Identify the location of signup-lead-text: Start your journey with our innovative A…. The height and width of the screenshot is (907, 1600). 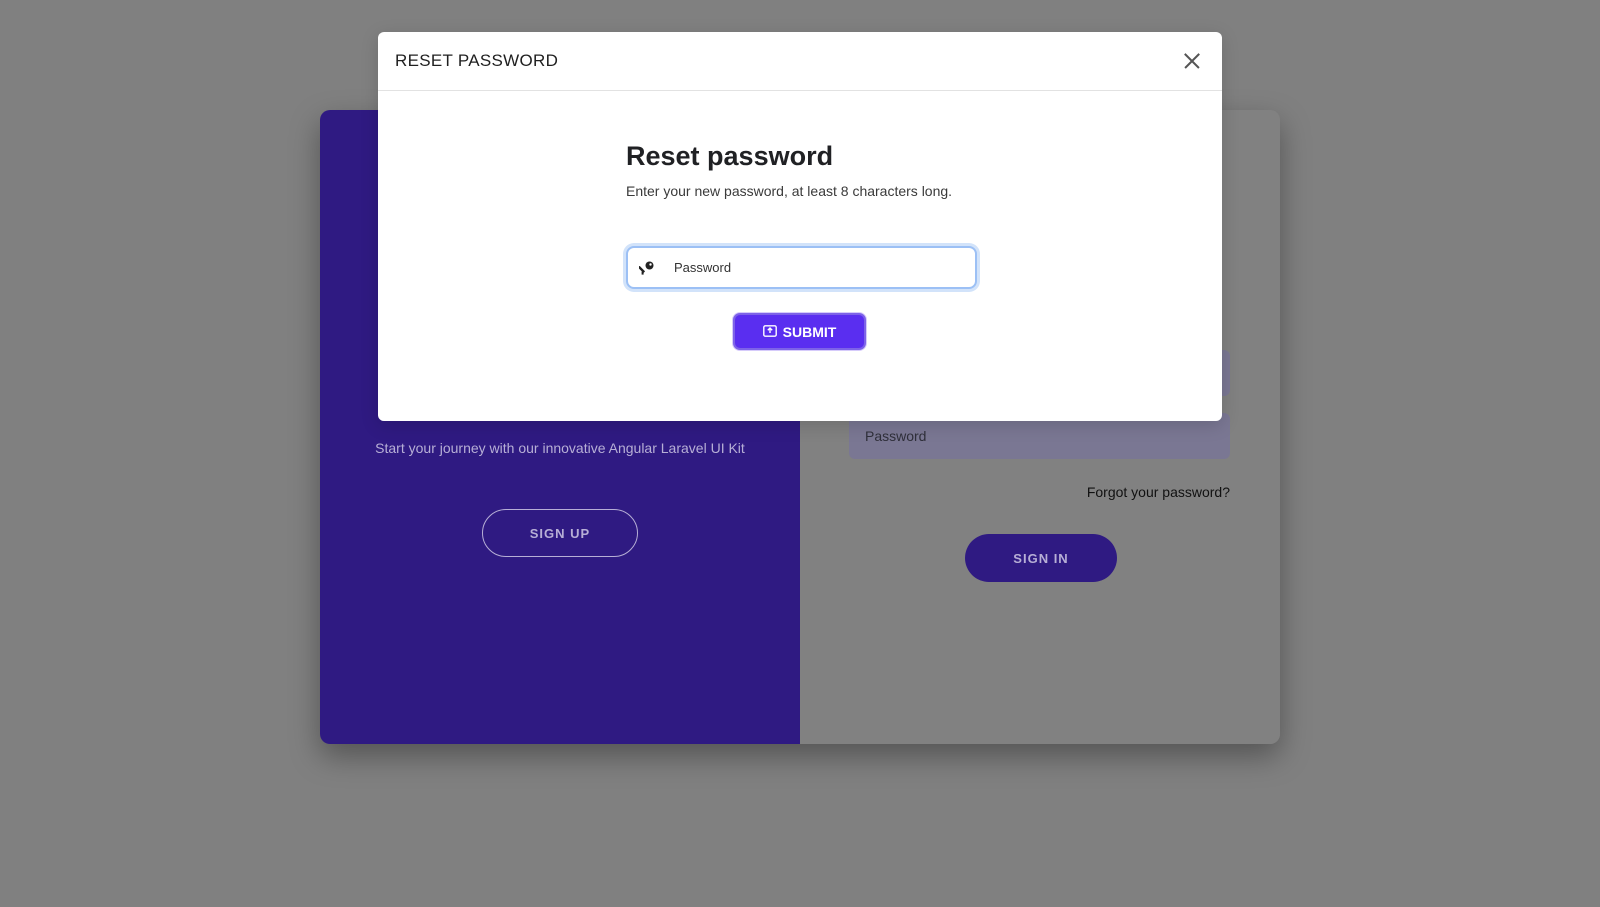
(560, 448).